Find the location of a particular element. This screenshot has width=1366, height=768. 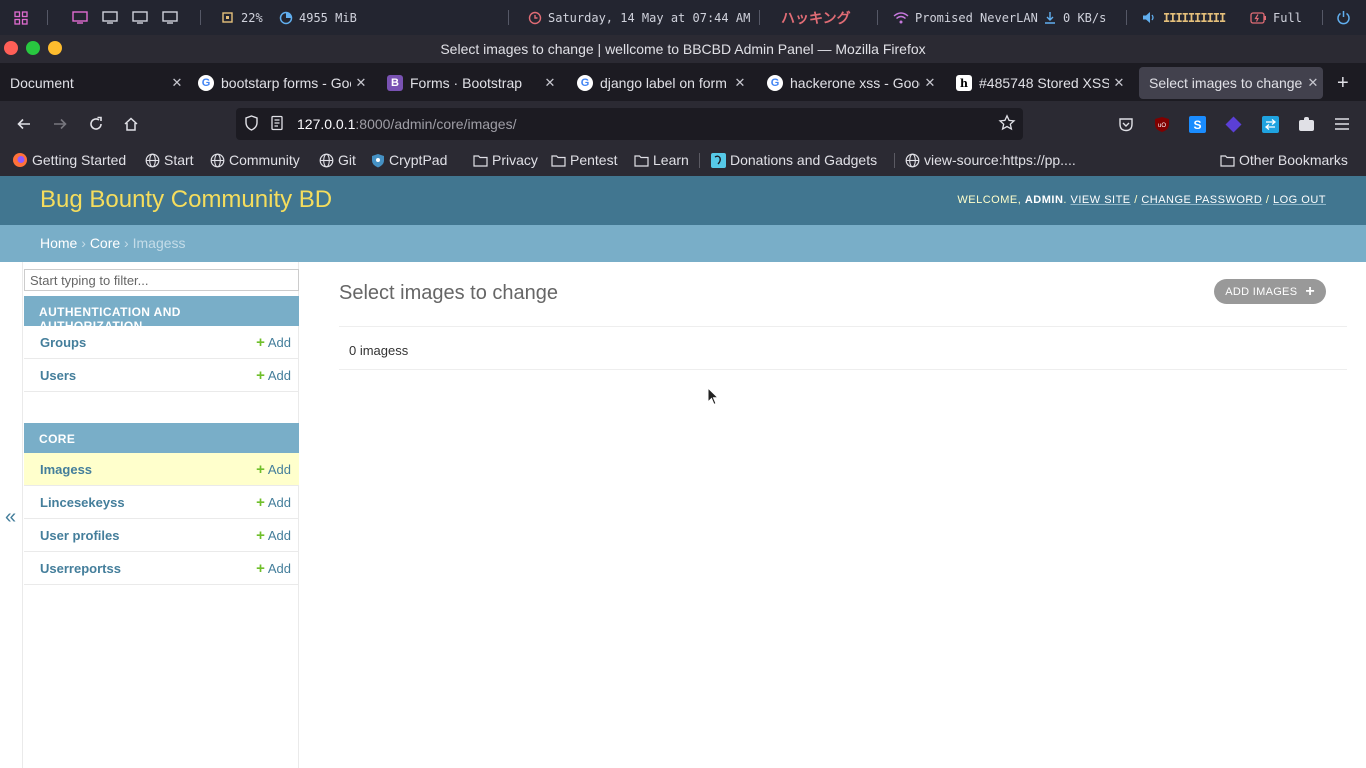

reload-icon is located at coordinates (96, 124).